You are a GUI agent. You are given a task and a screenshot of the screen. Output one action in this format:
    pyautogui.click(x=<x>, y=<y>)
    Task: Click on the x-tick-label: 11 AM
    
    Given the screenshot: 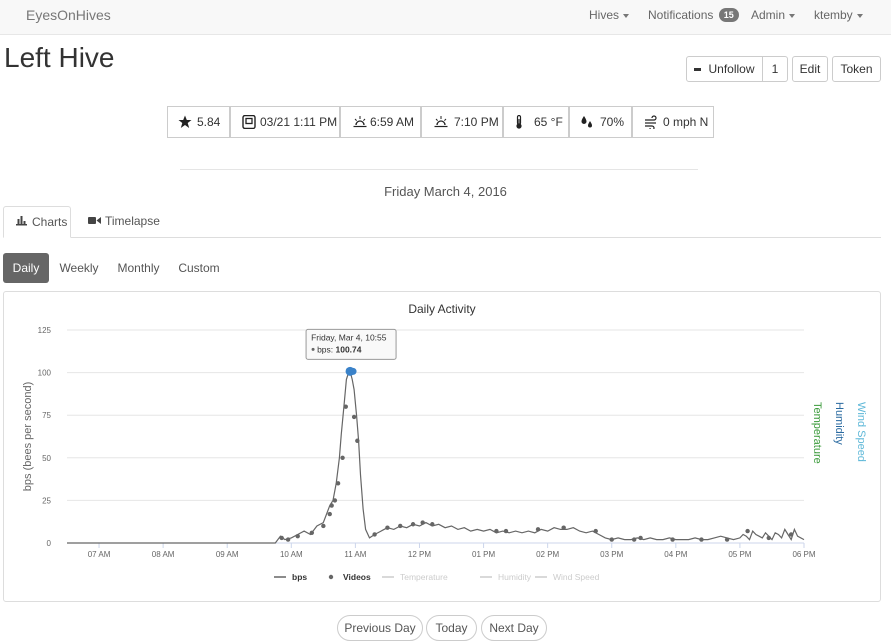 What is the action you would take?
    pyautogui.click(x=355, y=554)
    